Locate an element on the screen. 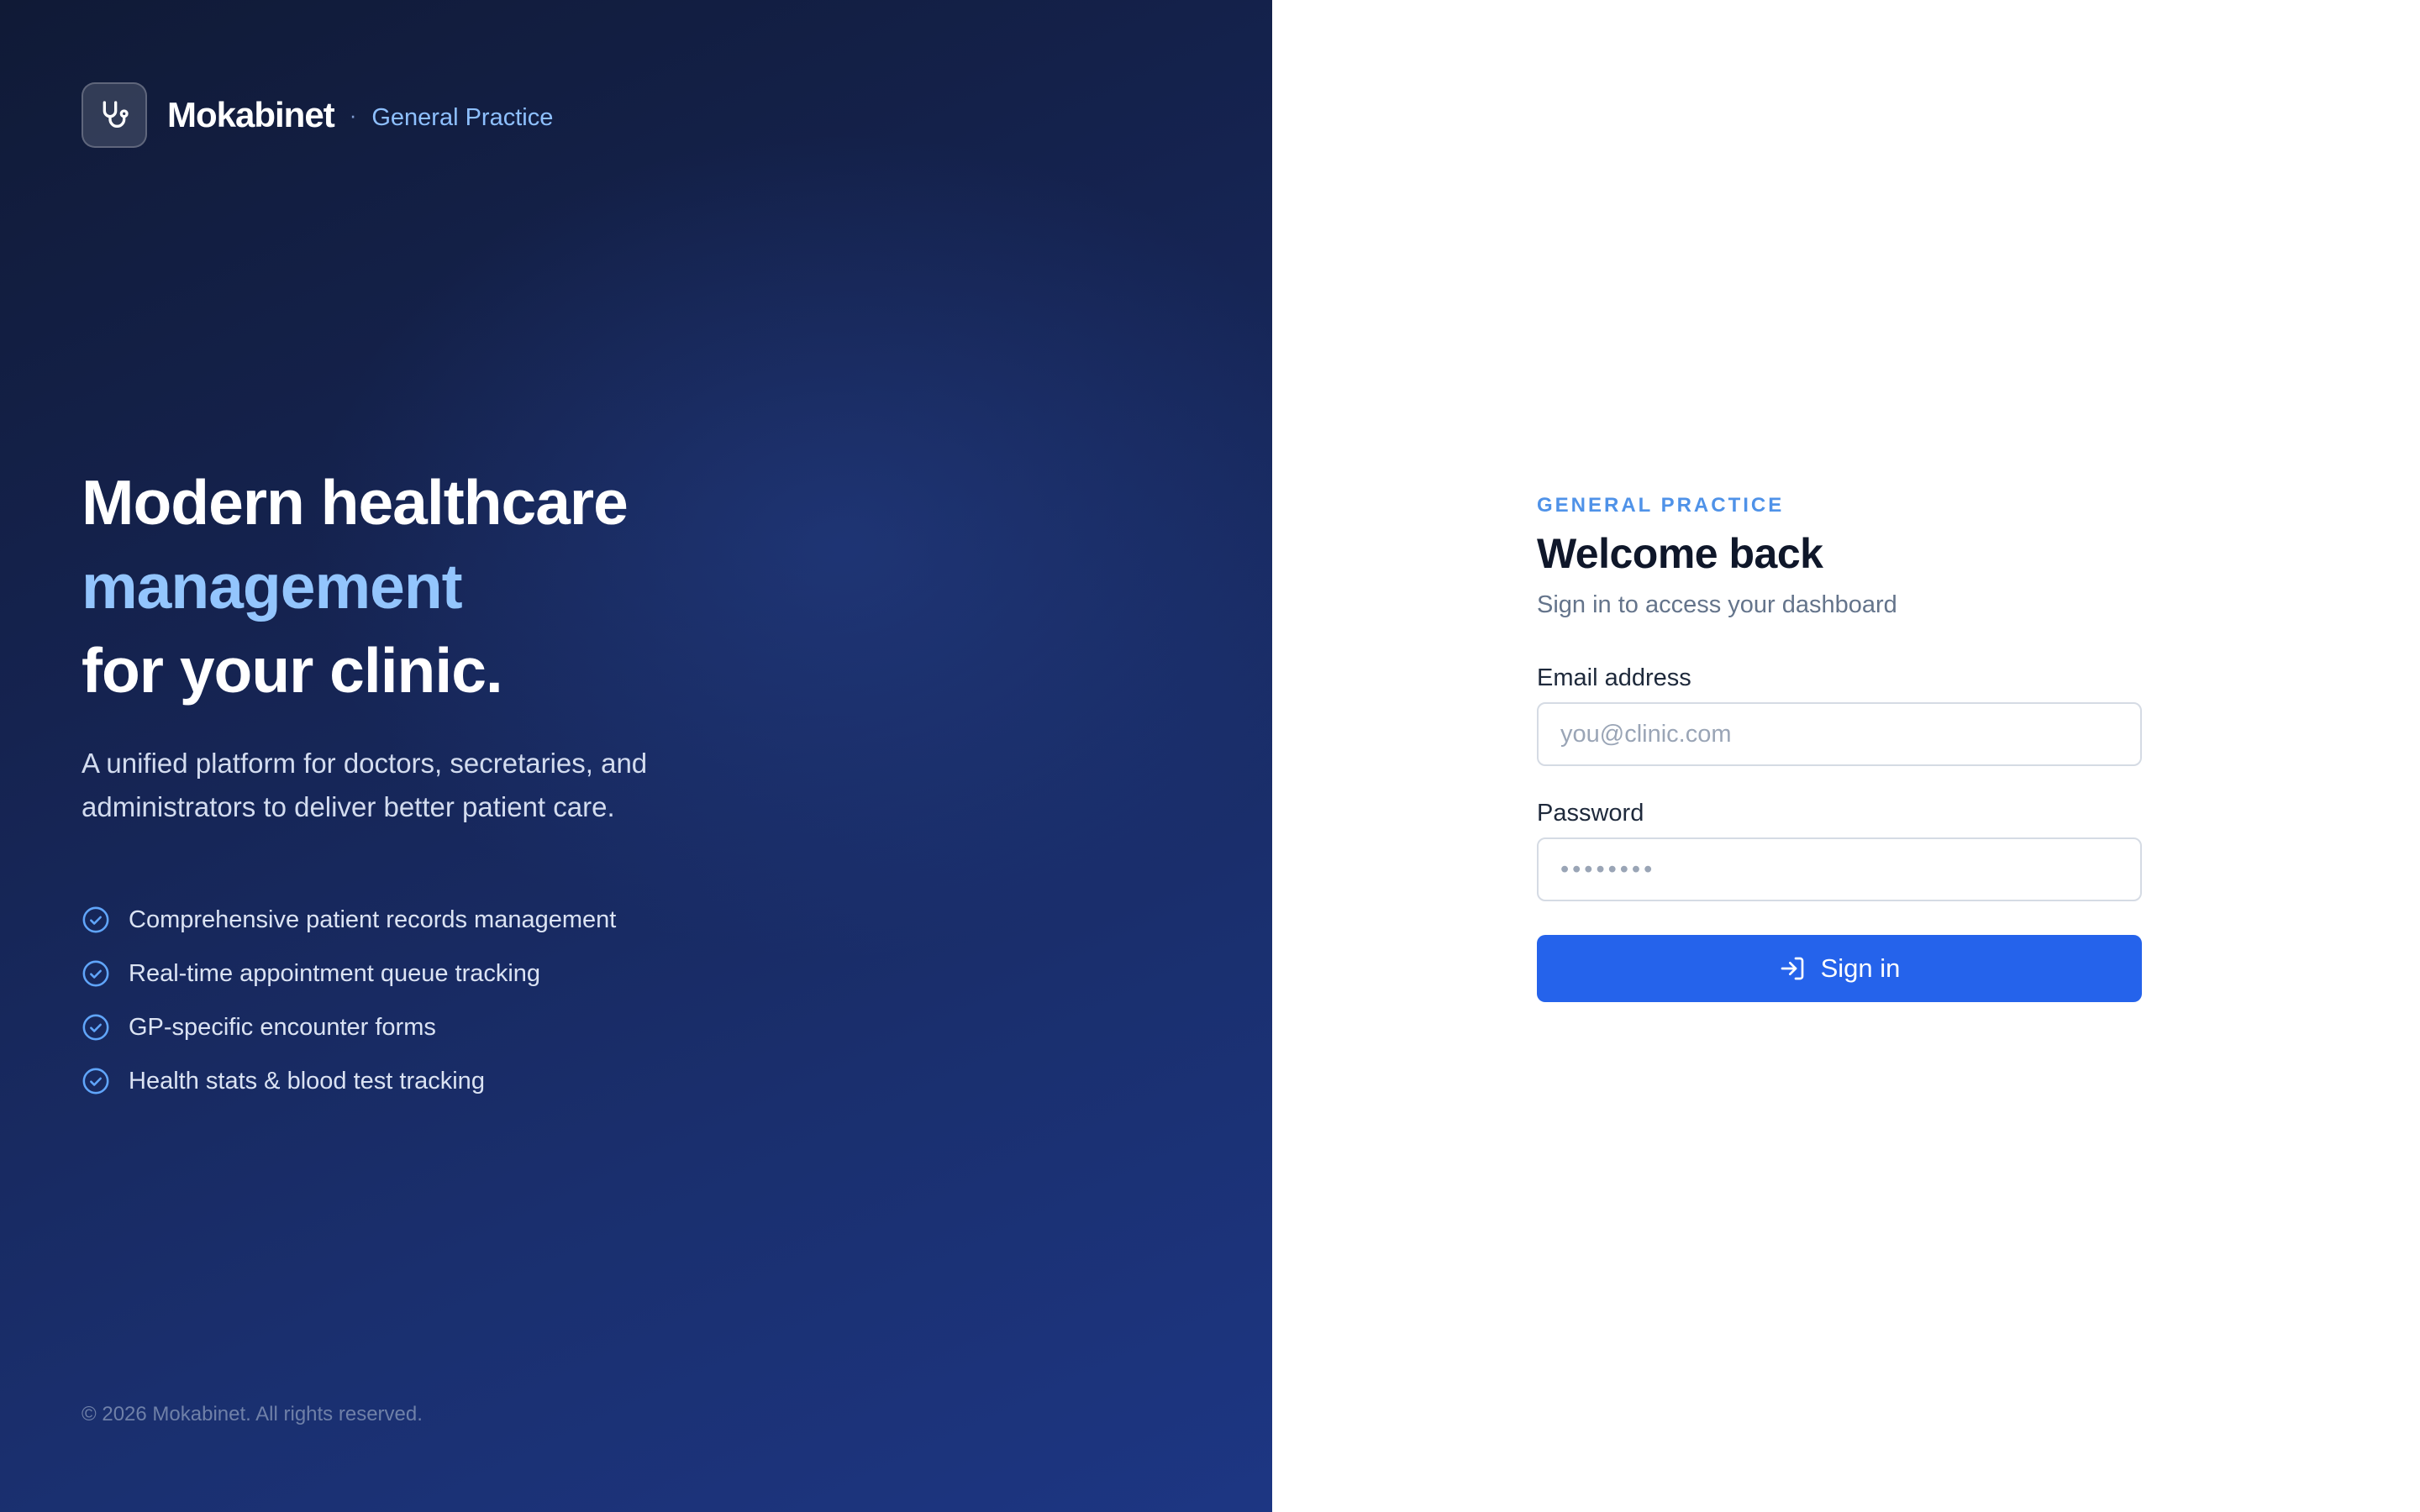 The width and height of the screenshot is (2420, 1512). brand-subtitle: General Practice is located at coordinates (463, 117).